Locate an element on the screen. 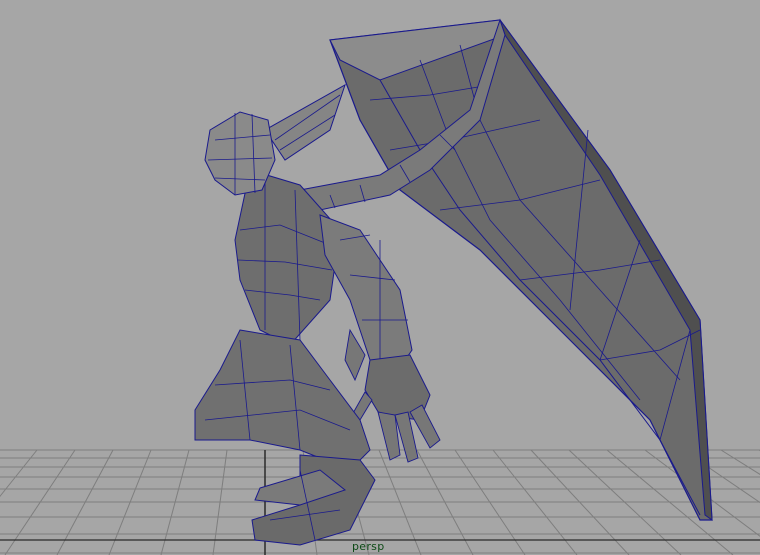 The width and height of the screenshot is (760, 555). head-mesh is located at coordinates (240, 153).